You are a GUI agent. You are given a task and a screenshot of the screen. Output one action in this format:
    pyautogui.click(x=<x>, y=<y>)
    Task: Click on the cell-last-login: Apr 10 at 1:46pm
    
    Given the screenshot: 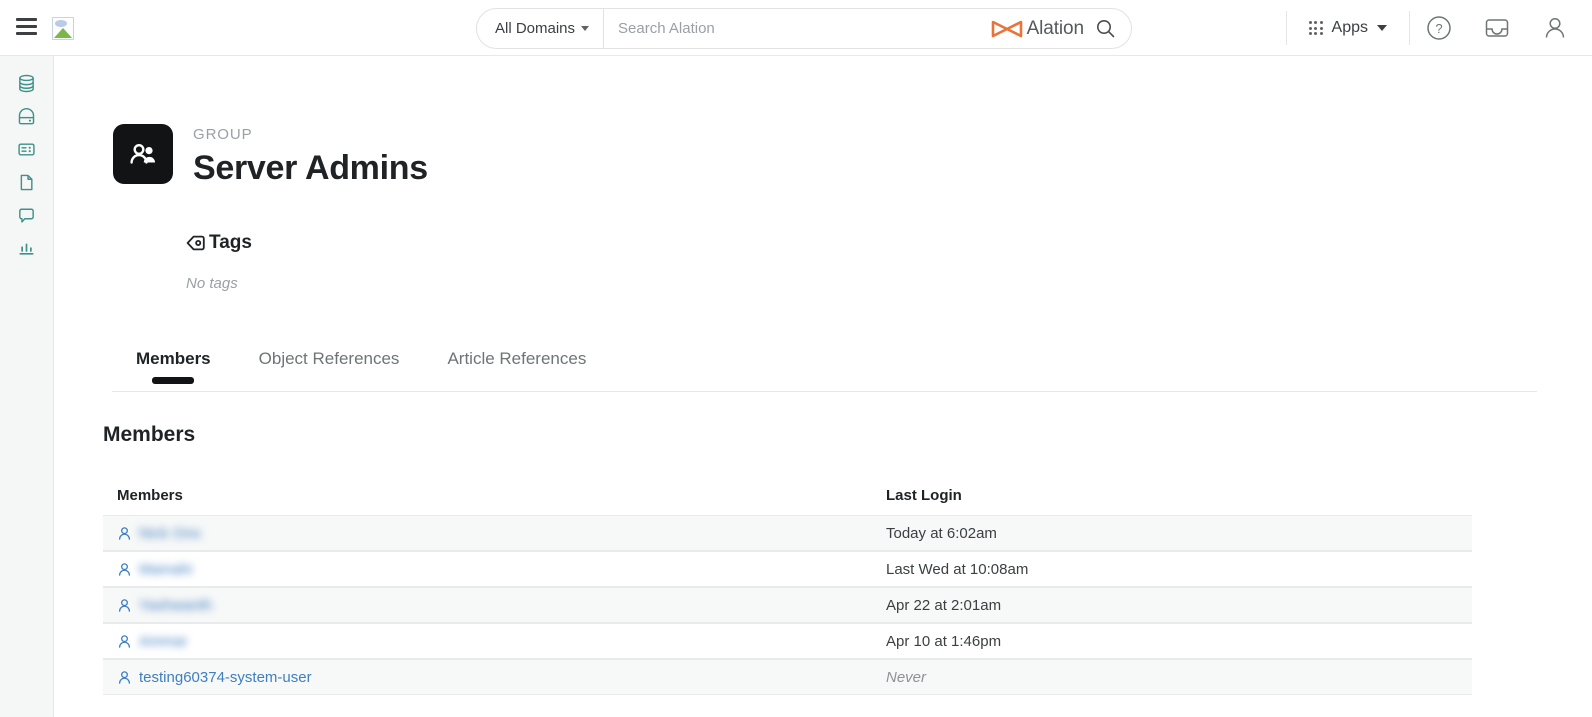 What is the action you would take?
    pyautogui.click(x=944, y=641)
    